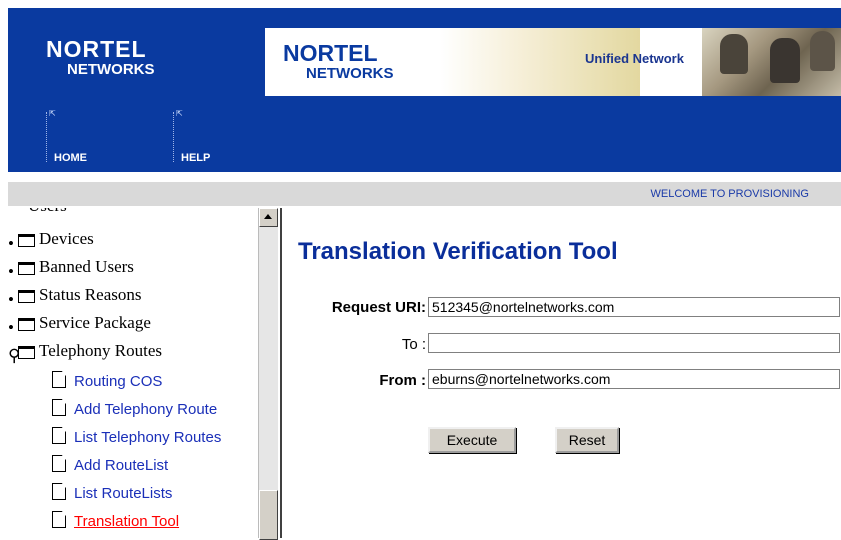 The image size is (841, 540). I want to click on scroll-up-arrow-icon, so click(268, 216).